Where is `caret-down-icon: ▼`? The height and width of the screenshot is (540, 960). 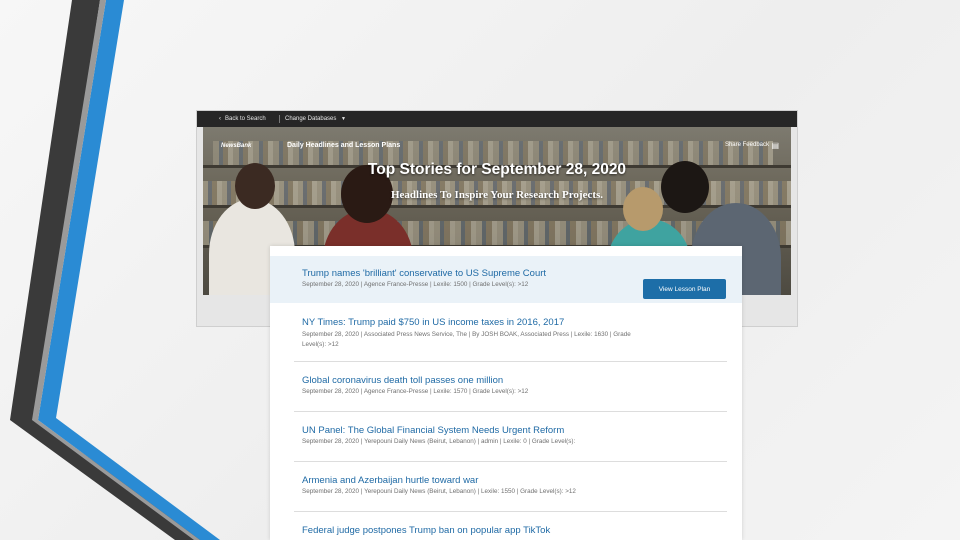
caret-down-icon: ▼ is located at coordinates (343, 119).